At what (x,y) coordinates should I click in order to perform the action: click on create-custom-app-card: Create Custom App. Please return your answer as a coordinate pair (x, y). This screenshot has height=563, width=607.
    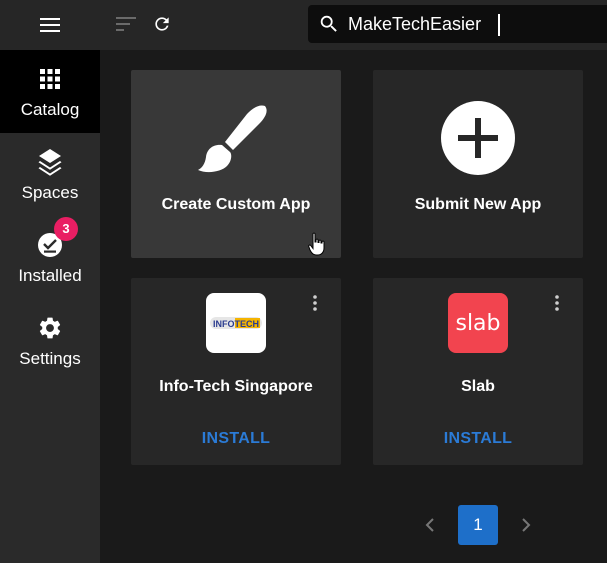
    Looking at the image, I should click on (236, 164).